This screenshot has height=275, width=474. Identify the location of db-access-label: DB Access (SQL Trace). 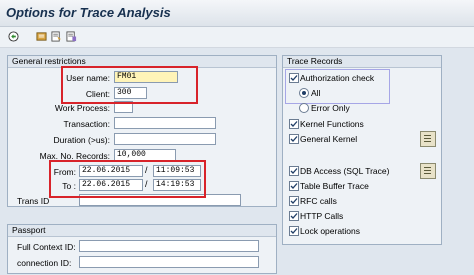
(345, 171).